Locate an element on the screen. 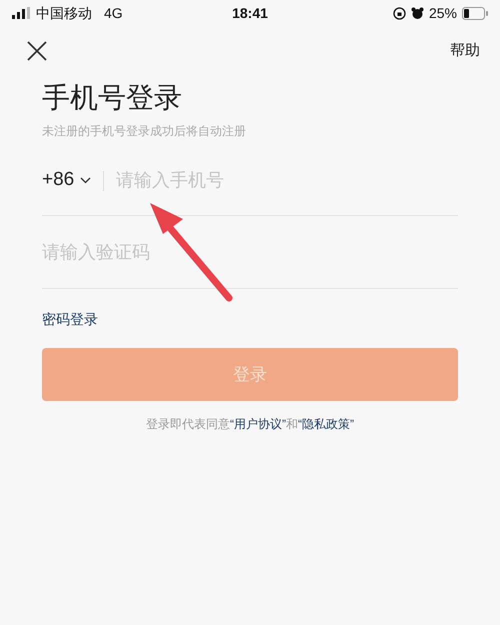 The image size is (500, 625). close-icon is located at coordinates (37, 51).